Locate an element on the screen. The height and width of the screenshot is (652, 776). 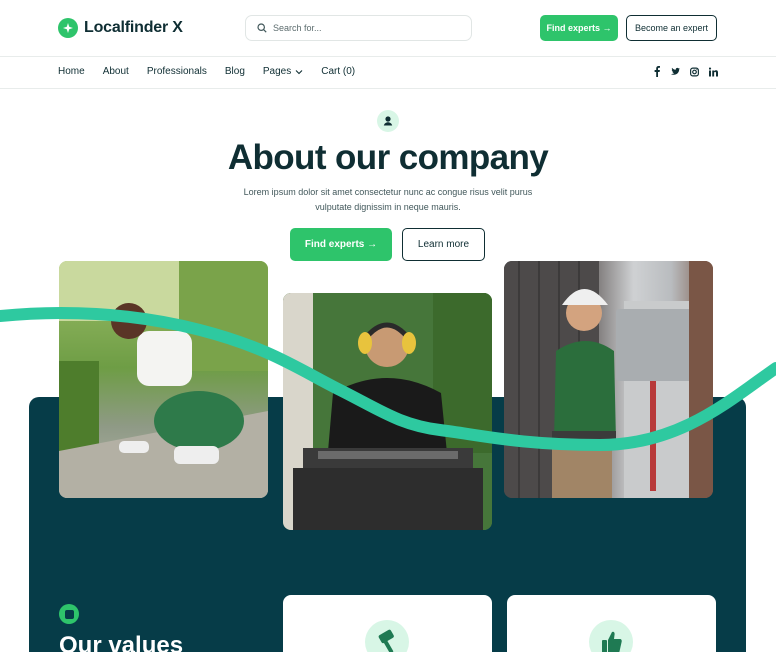
nav-item-pages: Pages is located at coordinates (283, 71).